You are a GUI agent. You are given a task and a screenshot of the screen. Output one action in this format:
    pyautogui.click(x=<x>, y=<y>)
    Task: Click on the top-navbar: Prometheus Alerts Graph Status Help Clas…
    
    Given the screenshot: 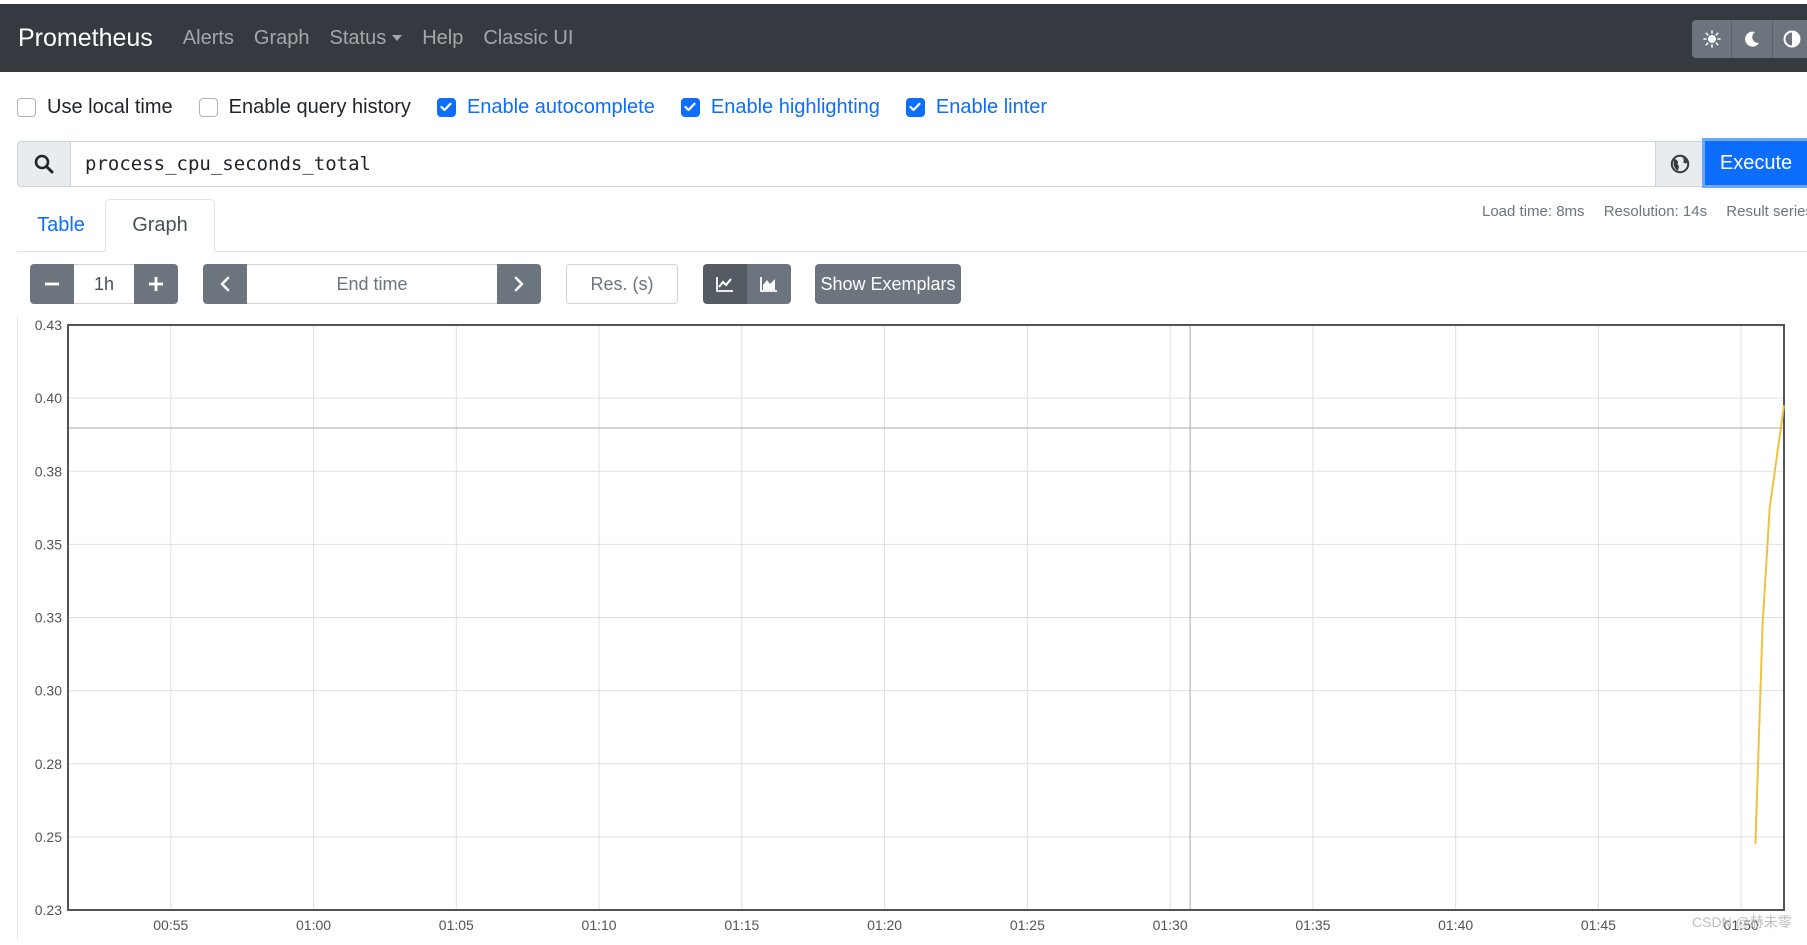 What is the action you would take?
    pyautogui.click(x=903, y=38)
    